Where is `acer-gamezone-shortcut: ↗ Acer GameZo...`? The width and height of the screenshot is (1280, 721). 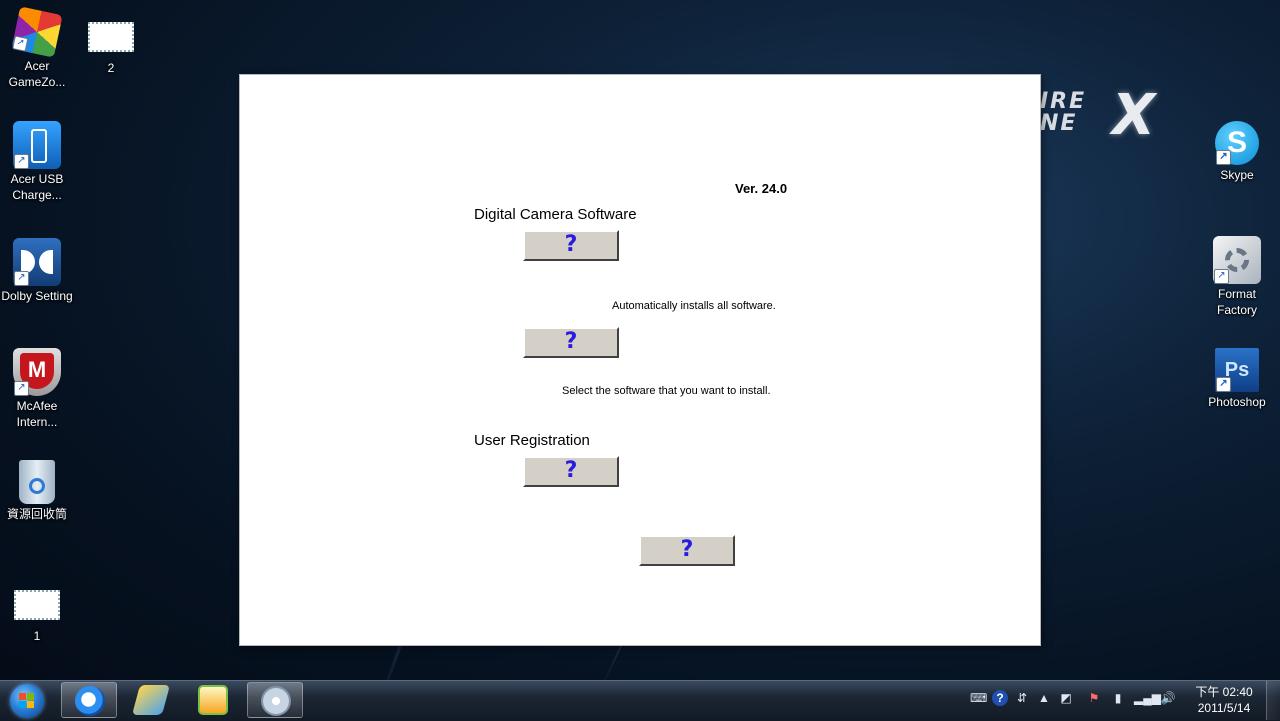 acer-gamezone-shortcut: ↗ Acer GameZo... is located at coordinates (37, 48).